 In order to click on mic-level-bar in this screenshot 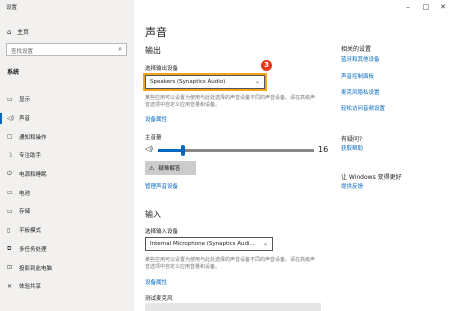, I will do `click(233, 307)`.